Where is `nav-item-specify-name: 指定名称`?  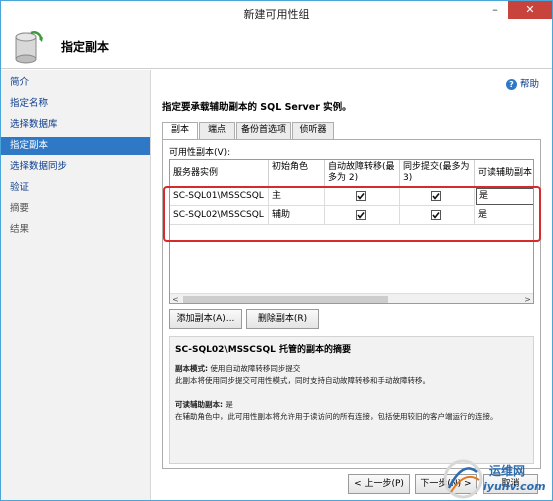 nav-item-specify-name: 指定名称 is located at coordinates (75, 104).